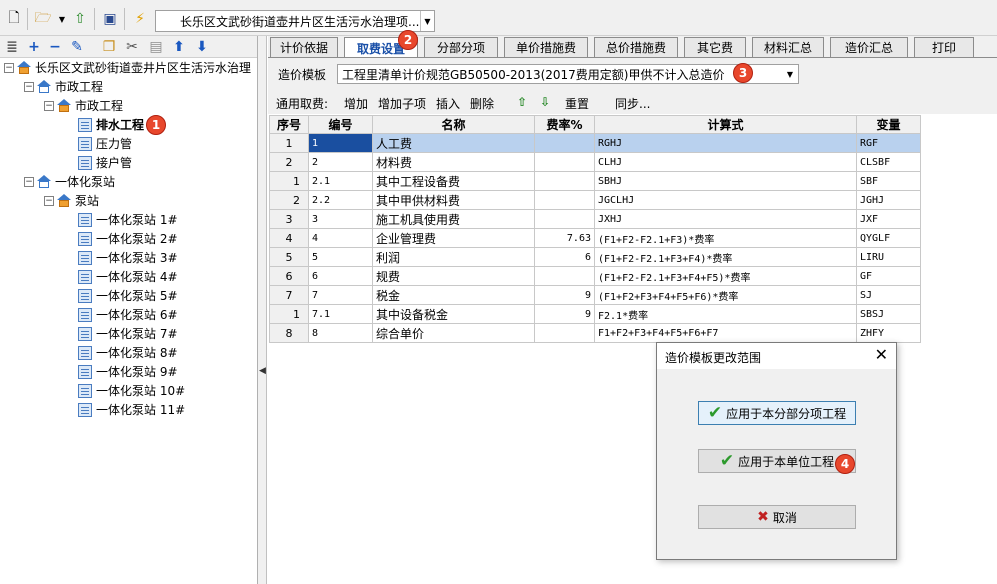 The height and width of the screenshot is (584, 997). Describe the element at coordinates (869, 47) in the screenshot. I see `tab-cost-summary: 造价汇总` at that location.